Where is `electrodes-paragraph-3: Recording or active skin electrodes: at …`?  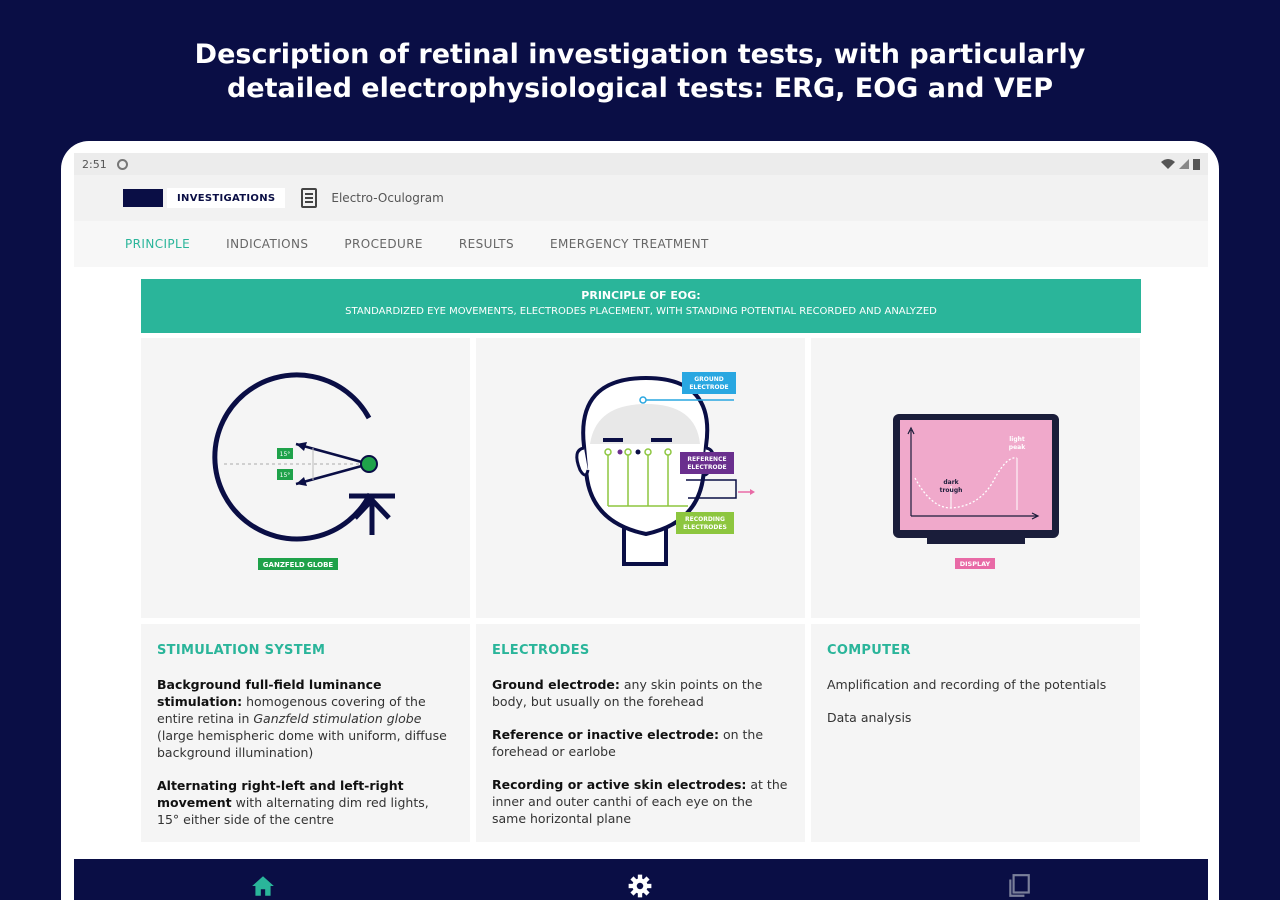
electrodes-paragraph-3: Recording or active skin electrodes: at … is located at coordinates (640, 801).